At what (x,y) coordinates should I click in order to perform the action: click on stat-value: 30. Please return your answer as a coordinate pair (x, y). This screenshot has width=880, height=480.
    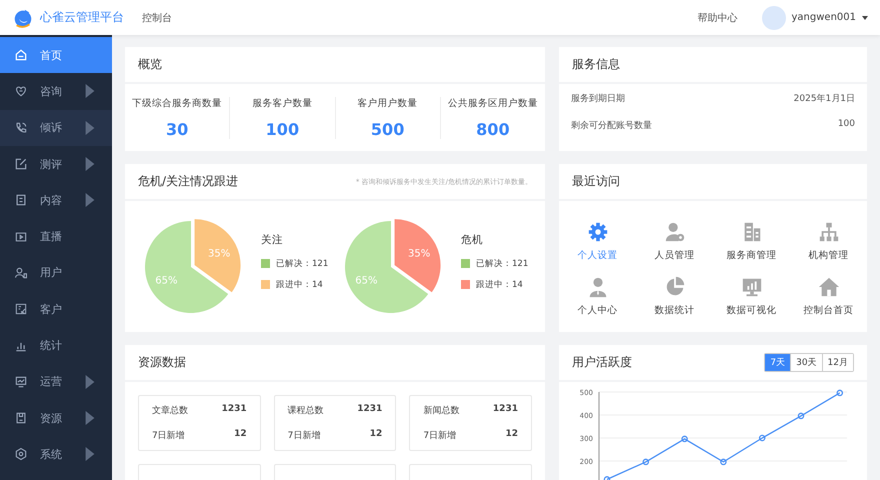
    Looking at the image, I should click on (177, 129).